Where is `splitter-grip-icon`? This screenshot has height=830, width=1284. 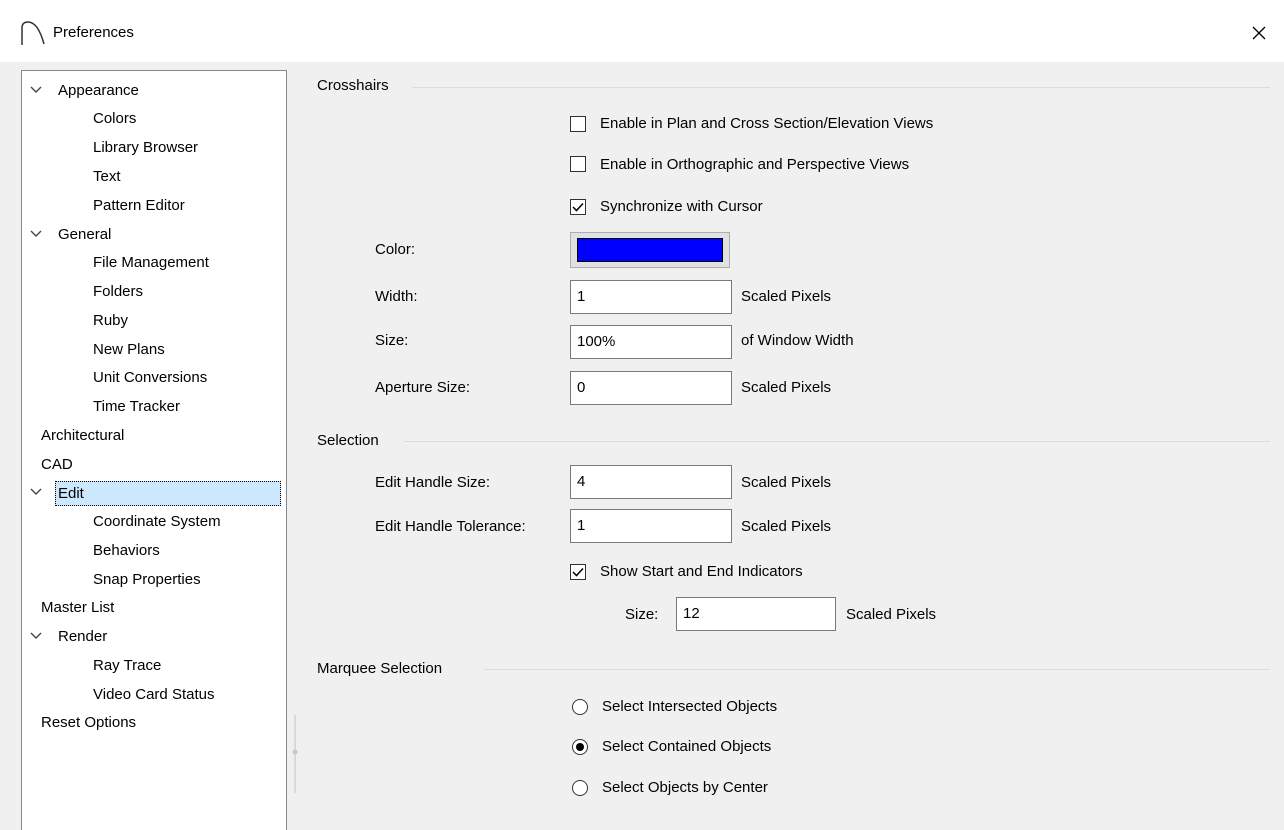 splitter-grip-icon is located at coordinates (295, 752).